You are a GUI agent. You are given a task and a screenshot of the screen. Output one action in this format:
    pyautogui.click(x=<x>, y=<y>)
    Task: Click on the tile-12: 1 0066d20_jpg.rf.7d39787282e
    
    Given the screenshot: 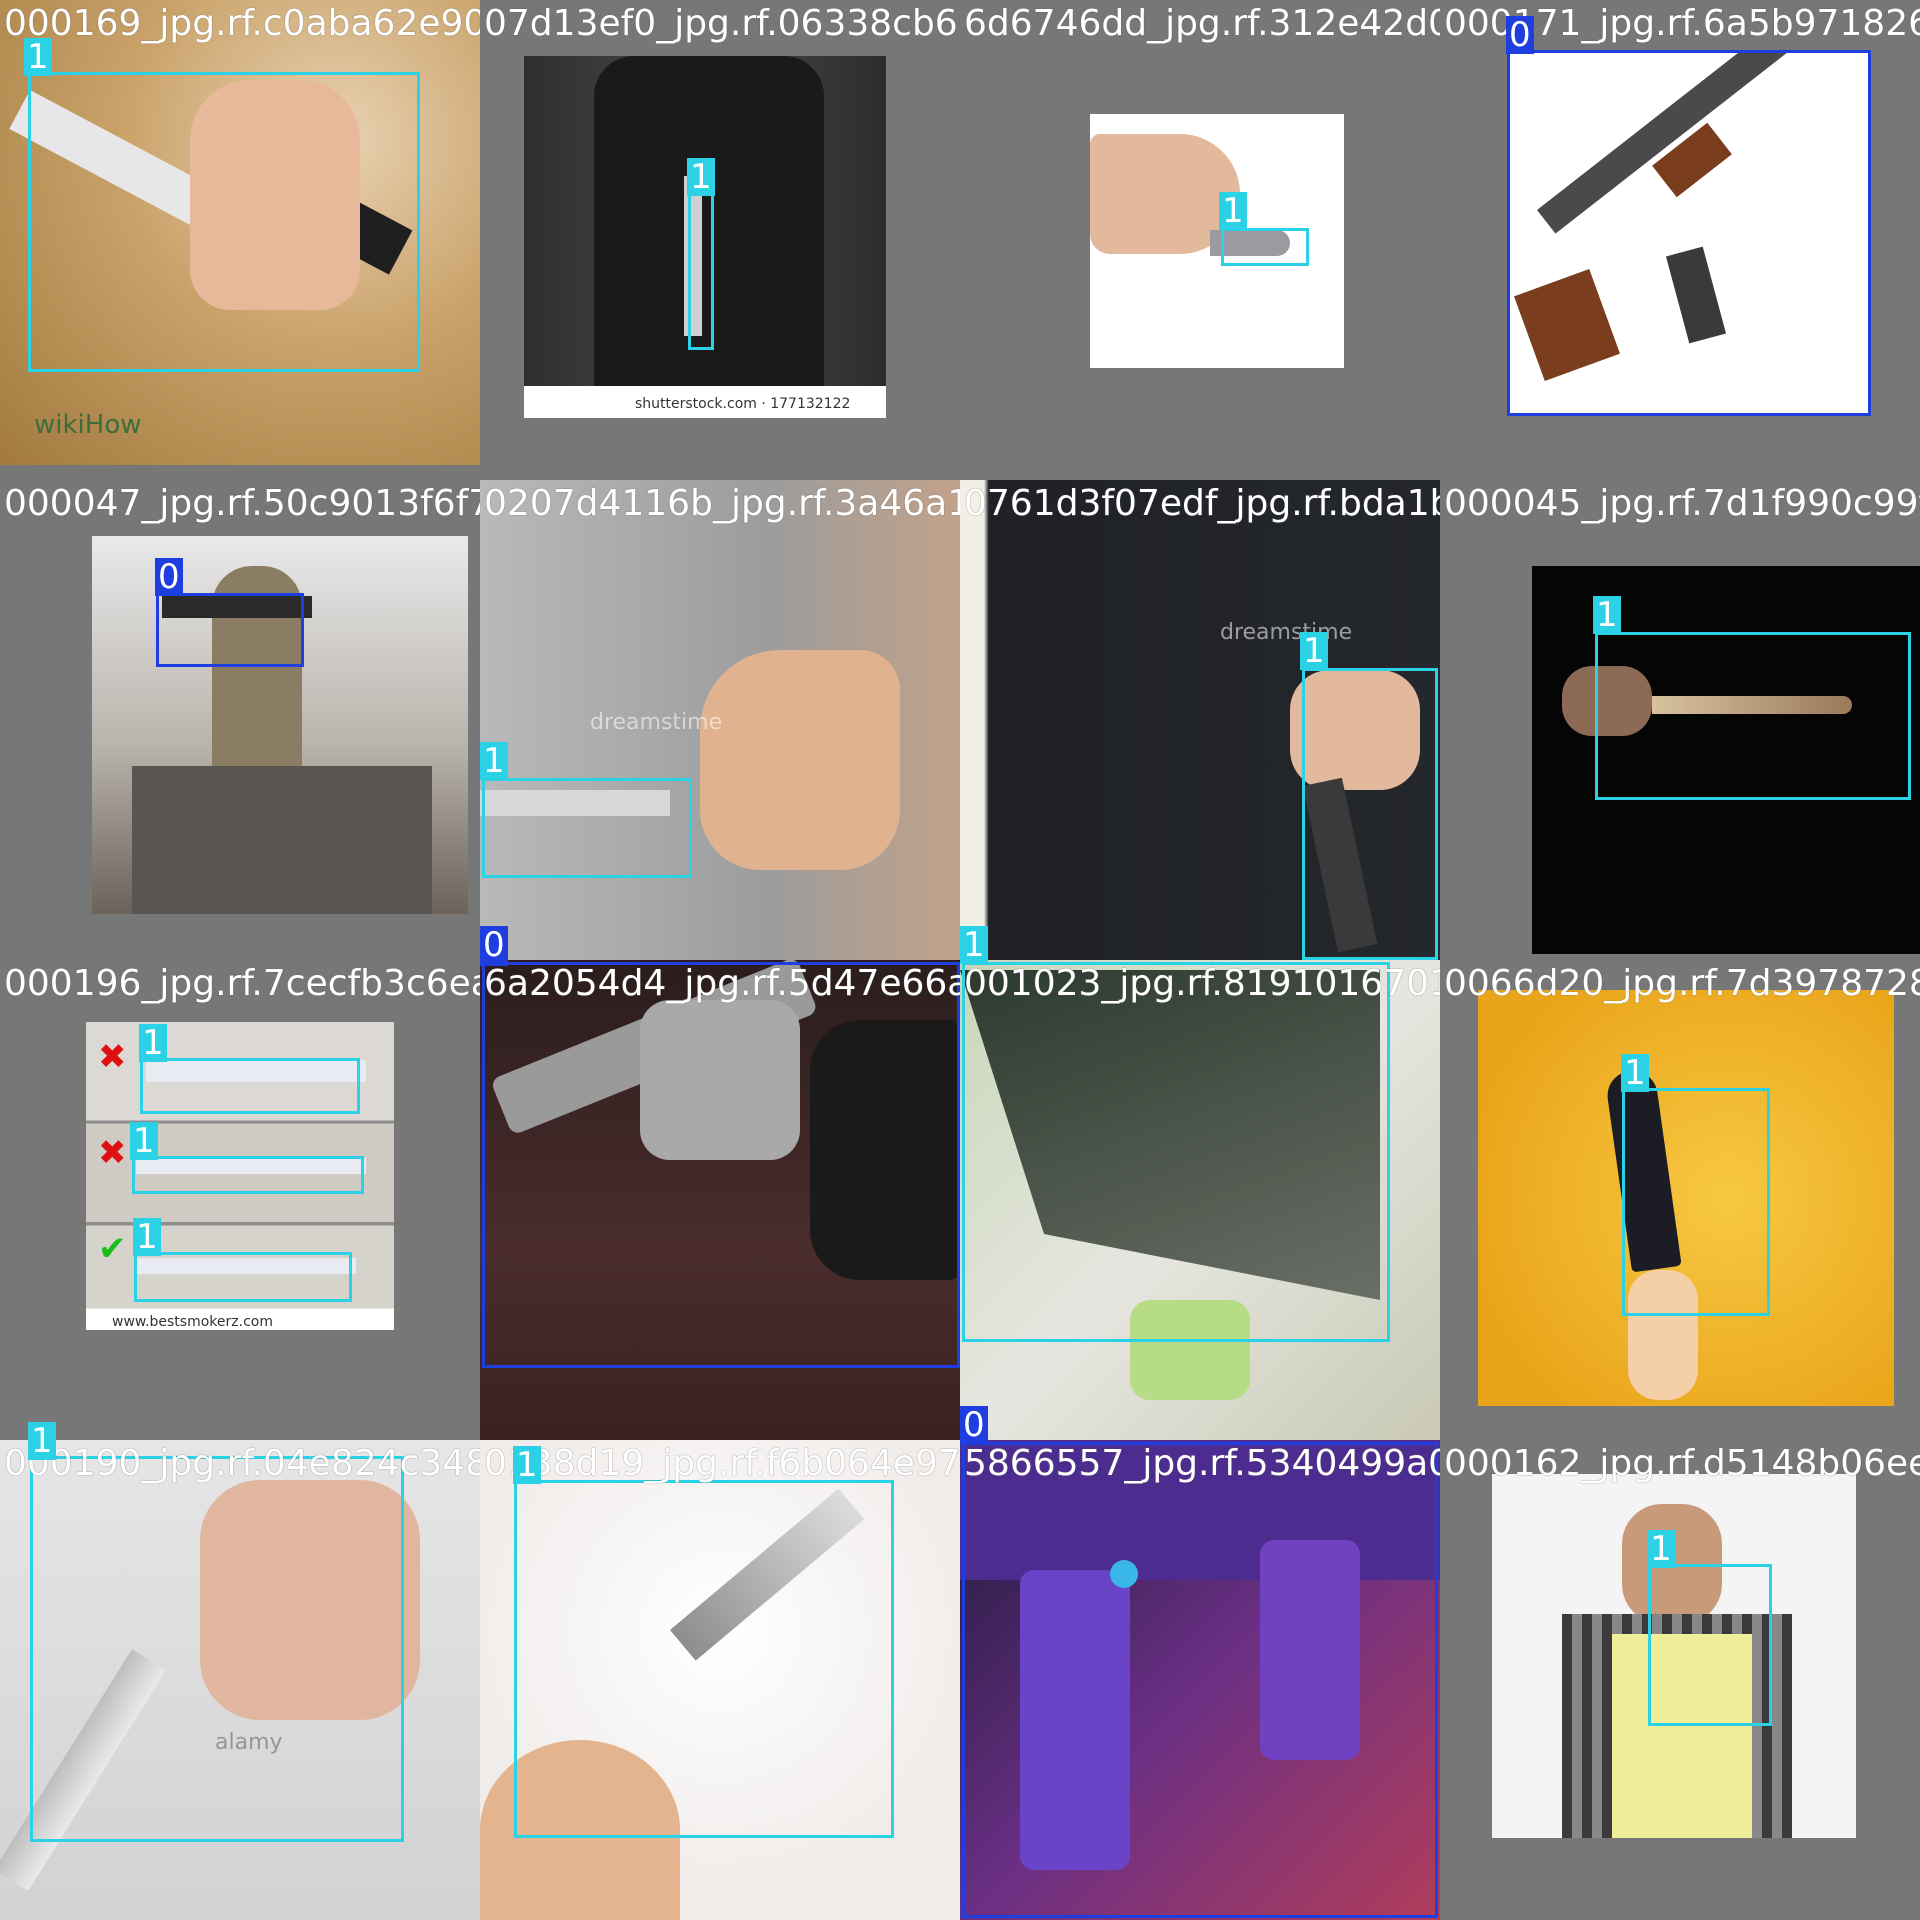 What is the action you would take?
    pyautogui.click(x=1680, y=1200)
    